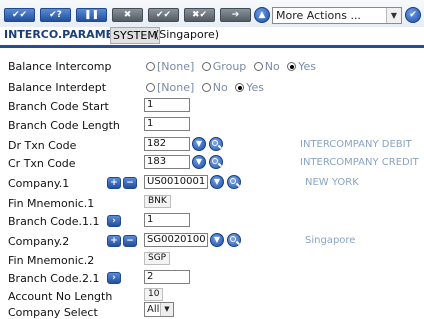 The image size is (424, 319). Describe the element at coordinates (330, 240) in the screenshot. I see `company-2-description: Singapore` at that location.